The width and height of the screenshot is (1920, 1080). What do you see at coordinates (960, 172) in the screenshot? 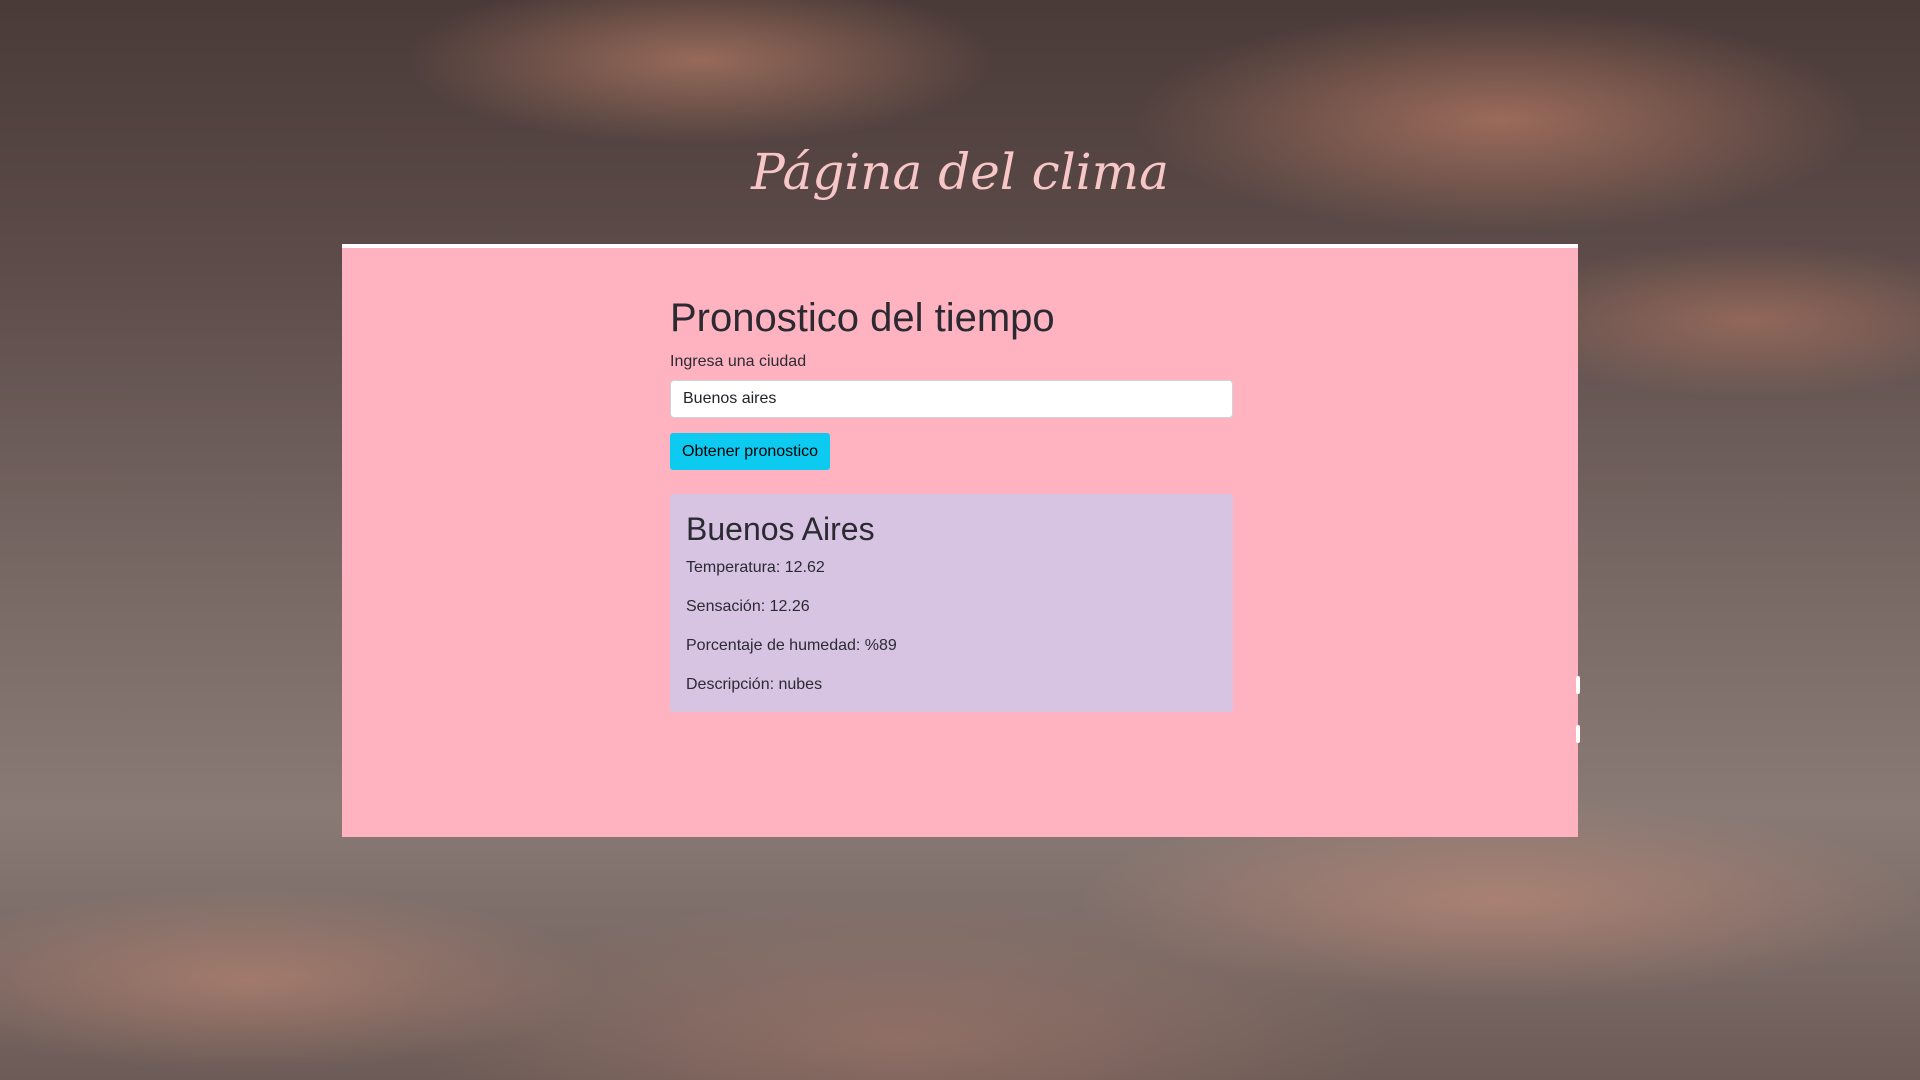
I see `page-title: Página del clima` at bounding box center [960, 172].